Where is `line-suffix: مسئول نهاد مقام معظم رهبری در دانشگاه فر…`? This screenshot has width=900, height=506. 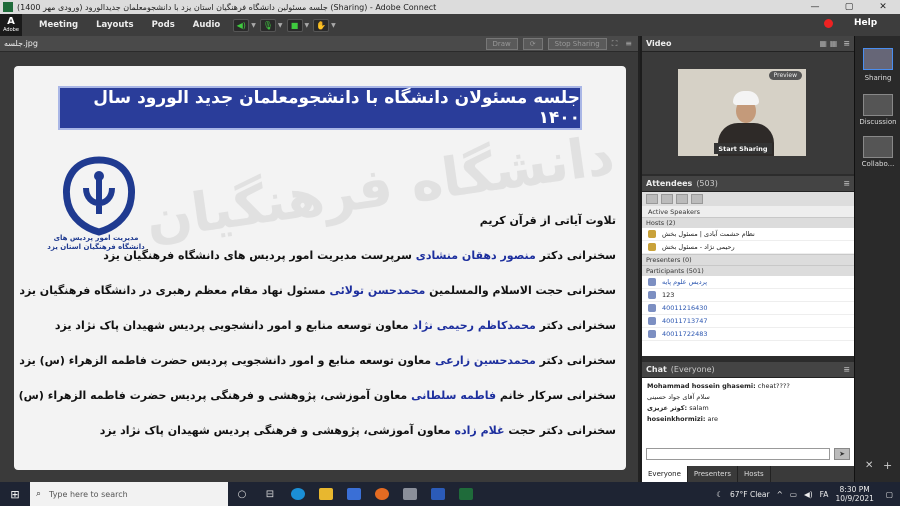
line-suffix: مسئول نهاد مقام معظم رهبری در دانشگاه فر… is located at coordinates (174, 290).